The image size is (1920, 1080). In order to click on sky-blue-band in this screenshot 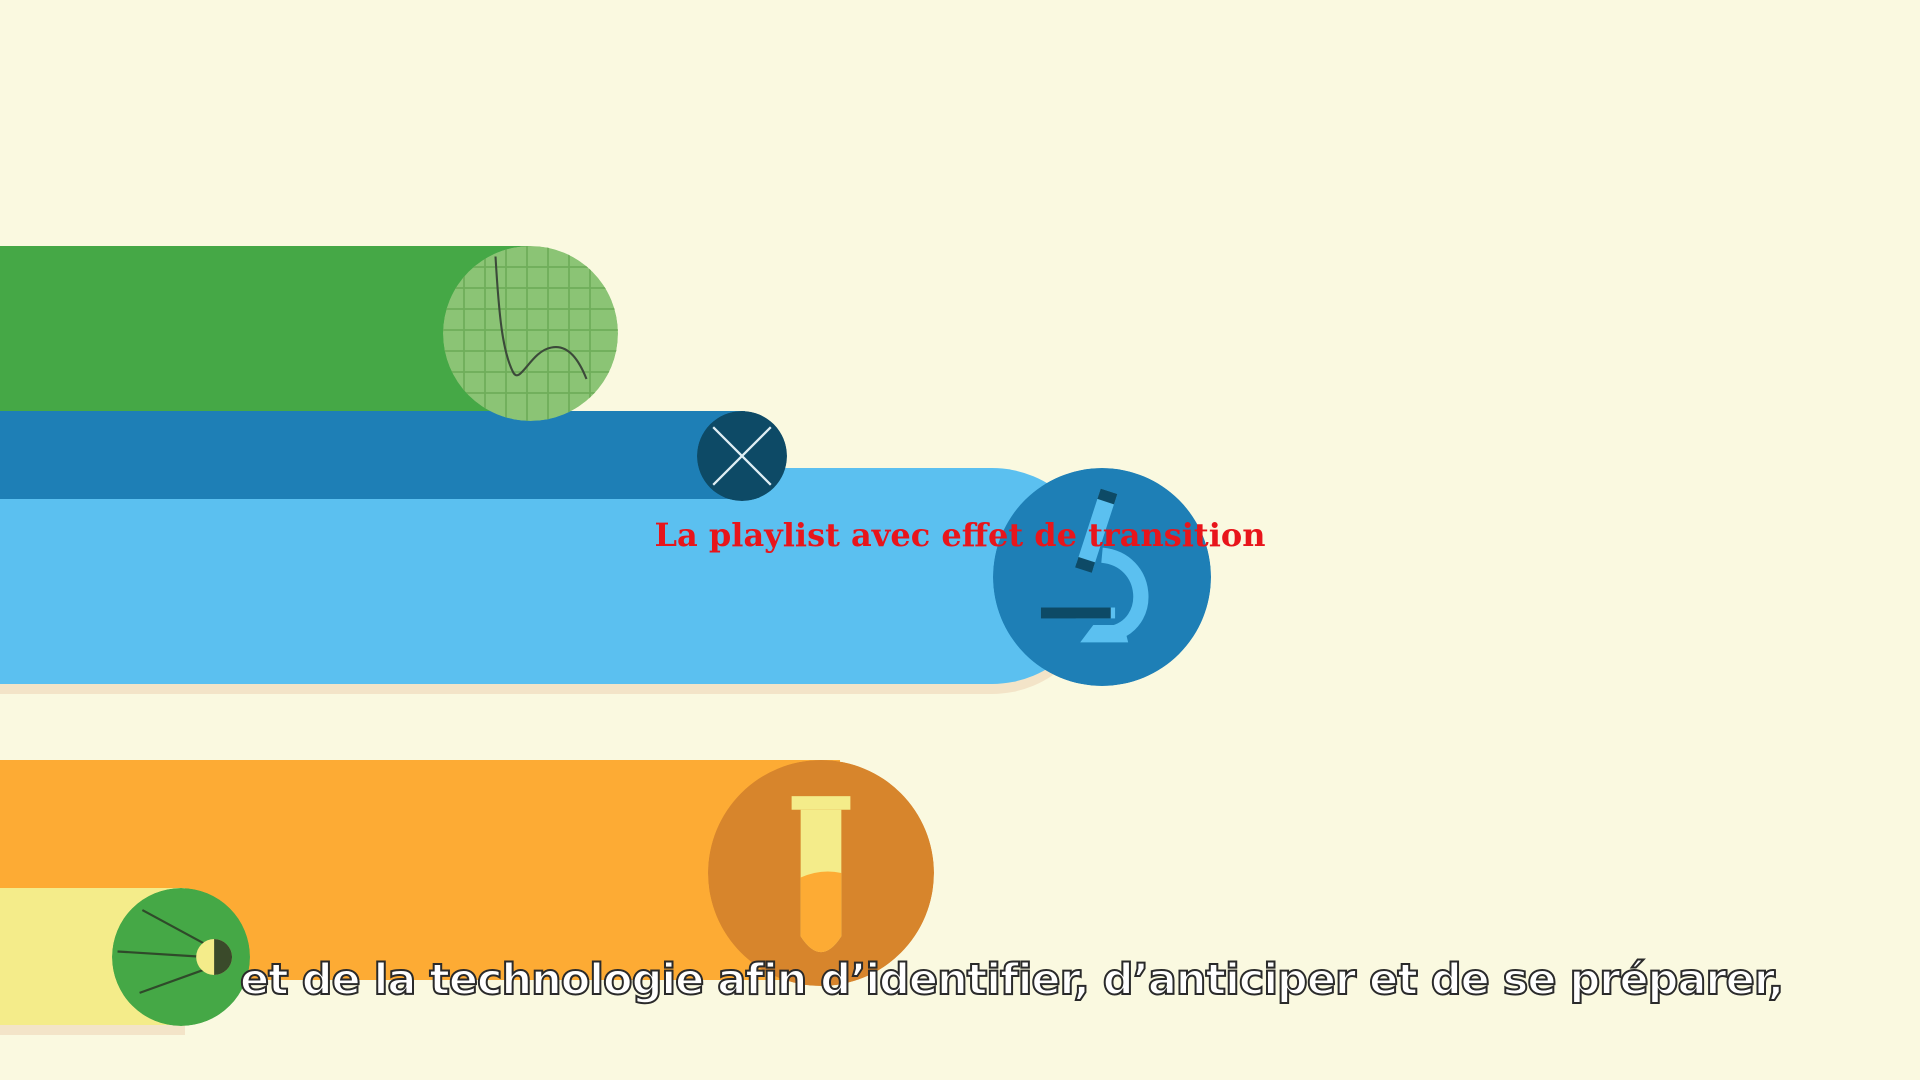, I will do `click(550, 576)`.